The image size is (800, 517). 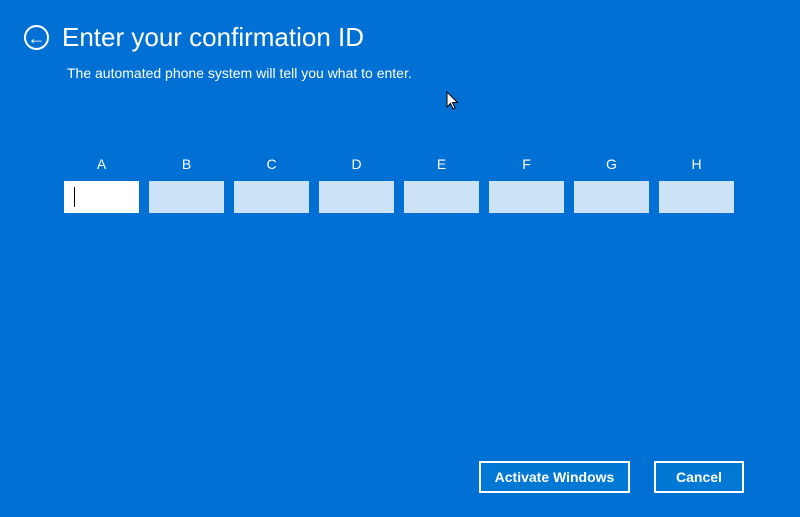 What do you see at coordinates (441, 164) in the screenshot?
I see `field-label-e: E` at bounding box center [441, 164].